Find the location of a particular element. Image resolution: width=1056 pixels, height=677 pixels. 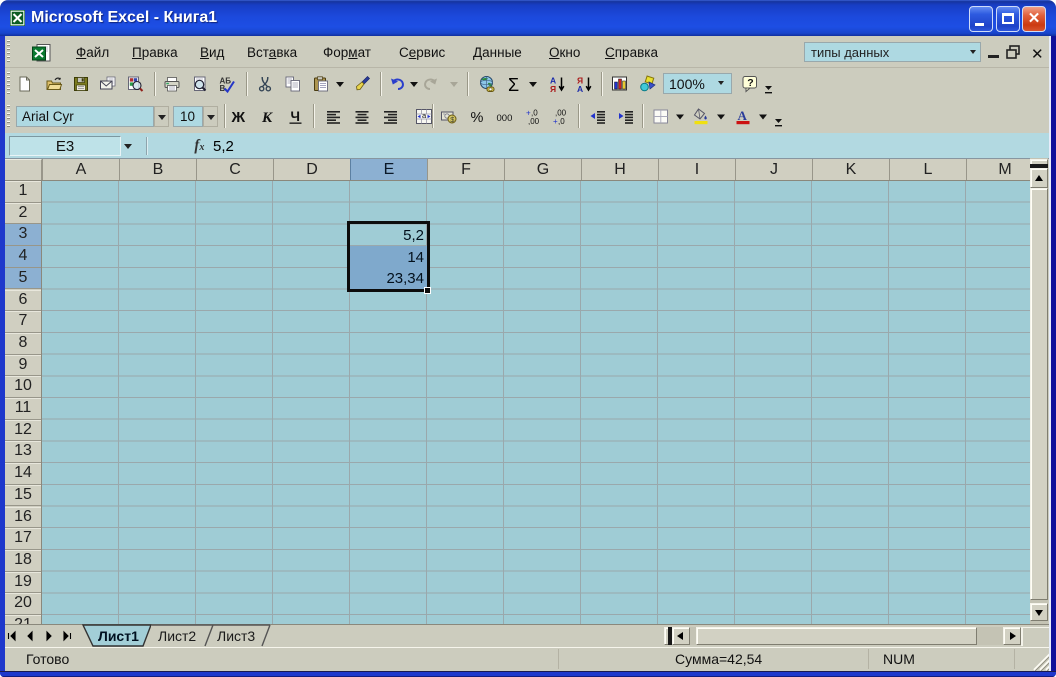

svg-text: А is located at coordinates (580, 89).